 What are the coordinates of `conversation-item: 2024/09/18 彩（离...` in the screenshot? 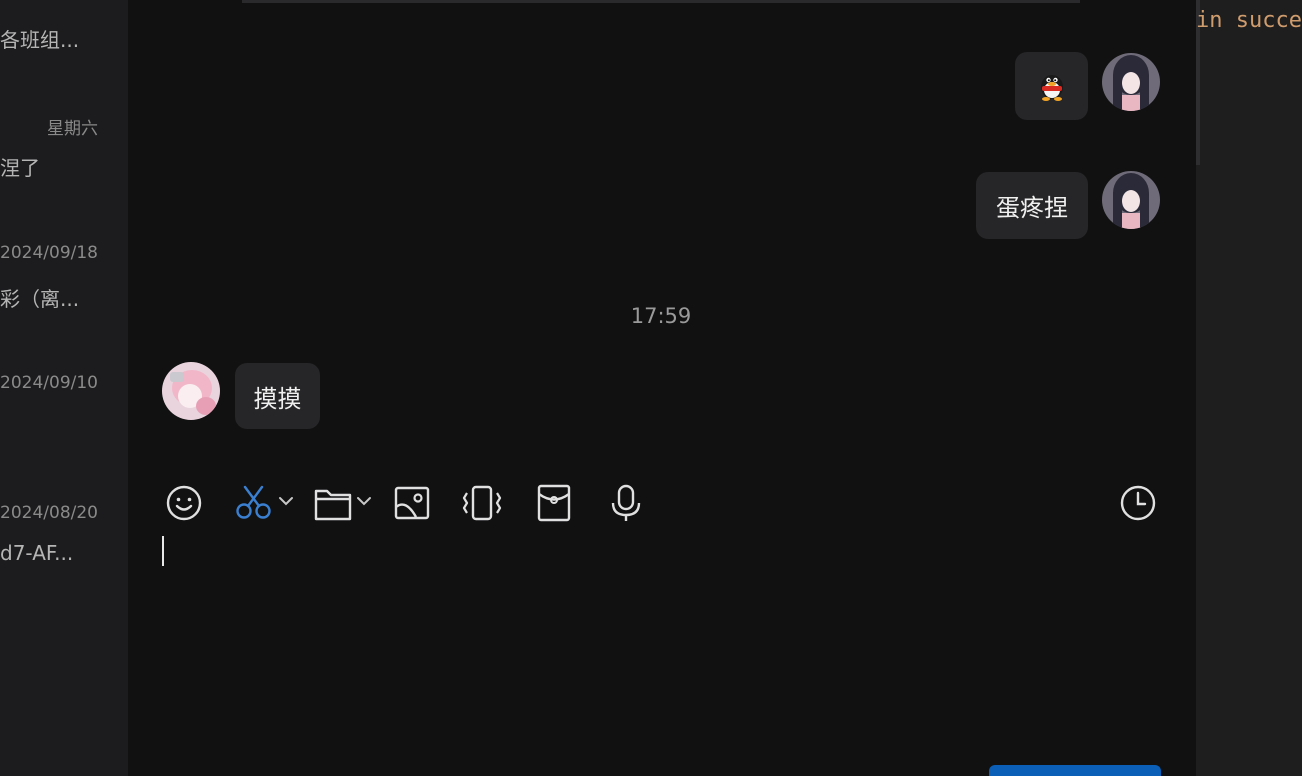 It's located at (64, 308).